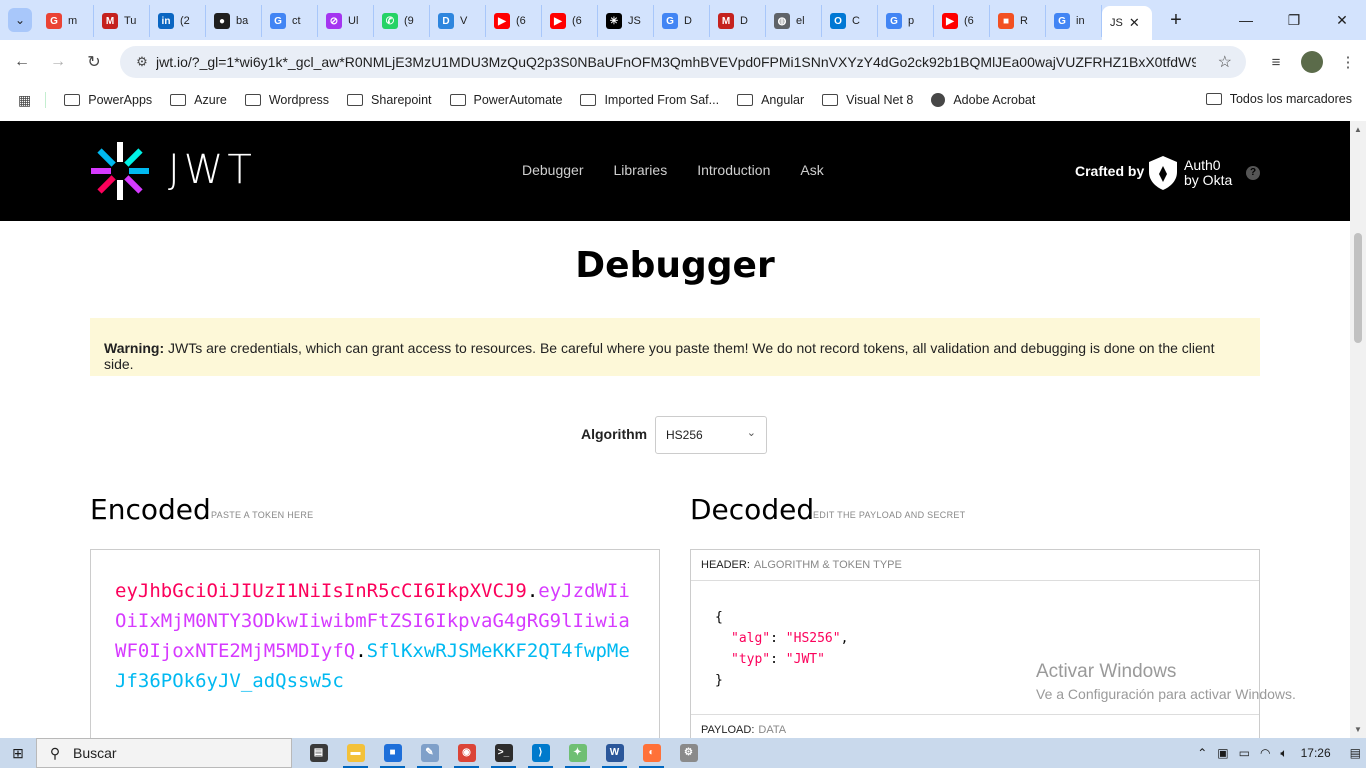 This screenshot has height=768, width=1366. What do you see at coordinates (142, 62) in the screenshot?
I see `site-info-icon: ⚙` at bounding box center [142, 62].